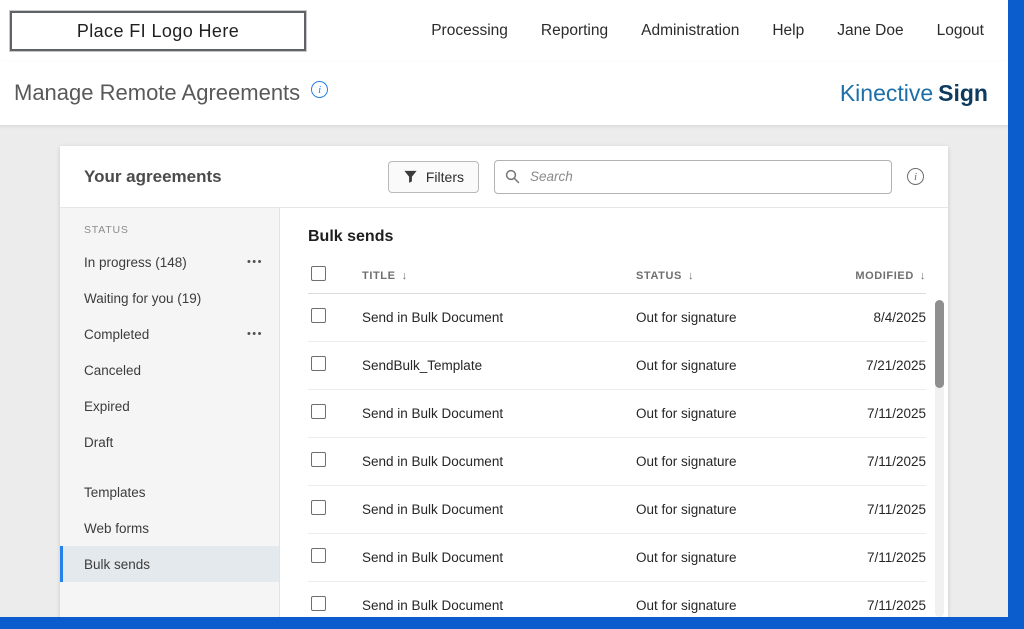 This screenshot has width=1024, height=629. Describe the element at coordinates (960, 31) in the screenshot. I see `nav-logout: Logout` at that location.